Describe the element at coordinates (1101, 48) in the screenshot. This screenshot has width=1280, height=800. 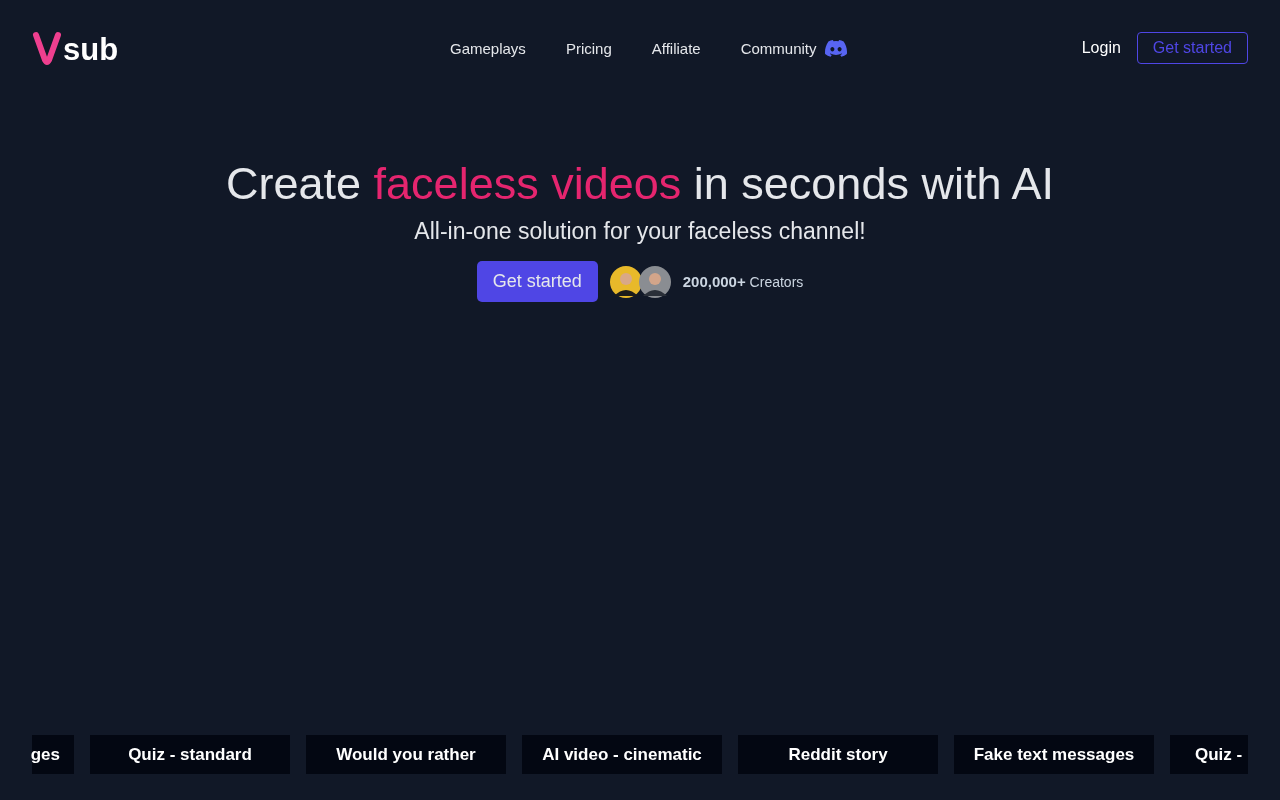
I see `login-link: Login` at that location.